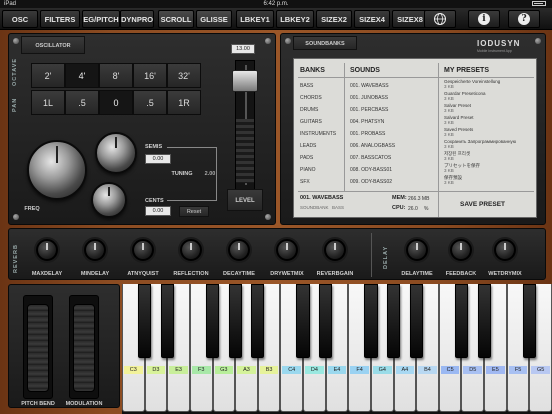  What do you see at coordinates (450, 370) in the screenshot?
I see `key-label: C5` at bounding box center [450, 370].